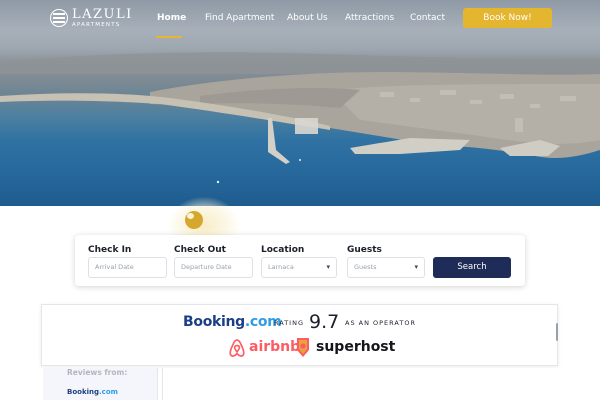 The height and width of the screenshot is (400, 600). What do you see at coordinates (386, 267) in the screenshot?
I see `guests-select: Guests` at bounding box center [386, 267].